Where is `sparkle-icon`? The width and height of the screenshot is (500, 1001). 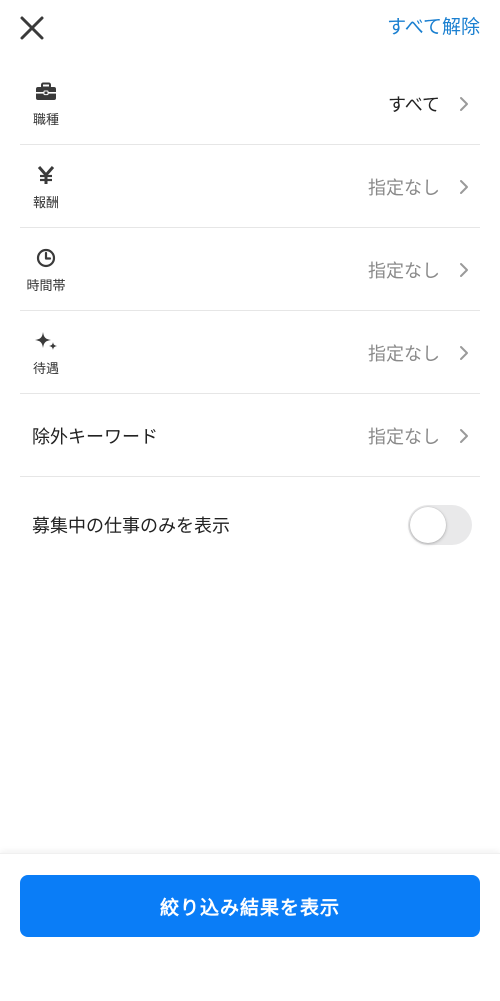
sparkle-icon is located at coordinates (46, 341).